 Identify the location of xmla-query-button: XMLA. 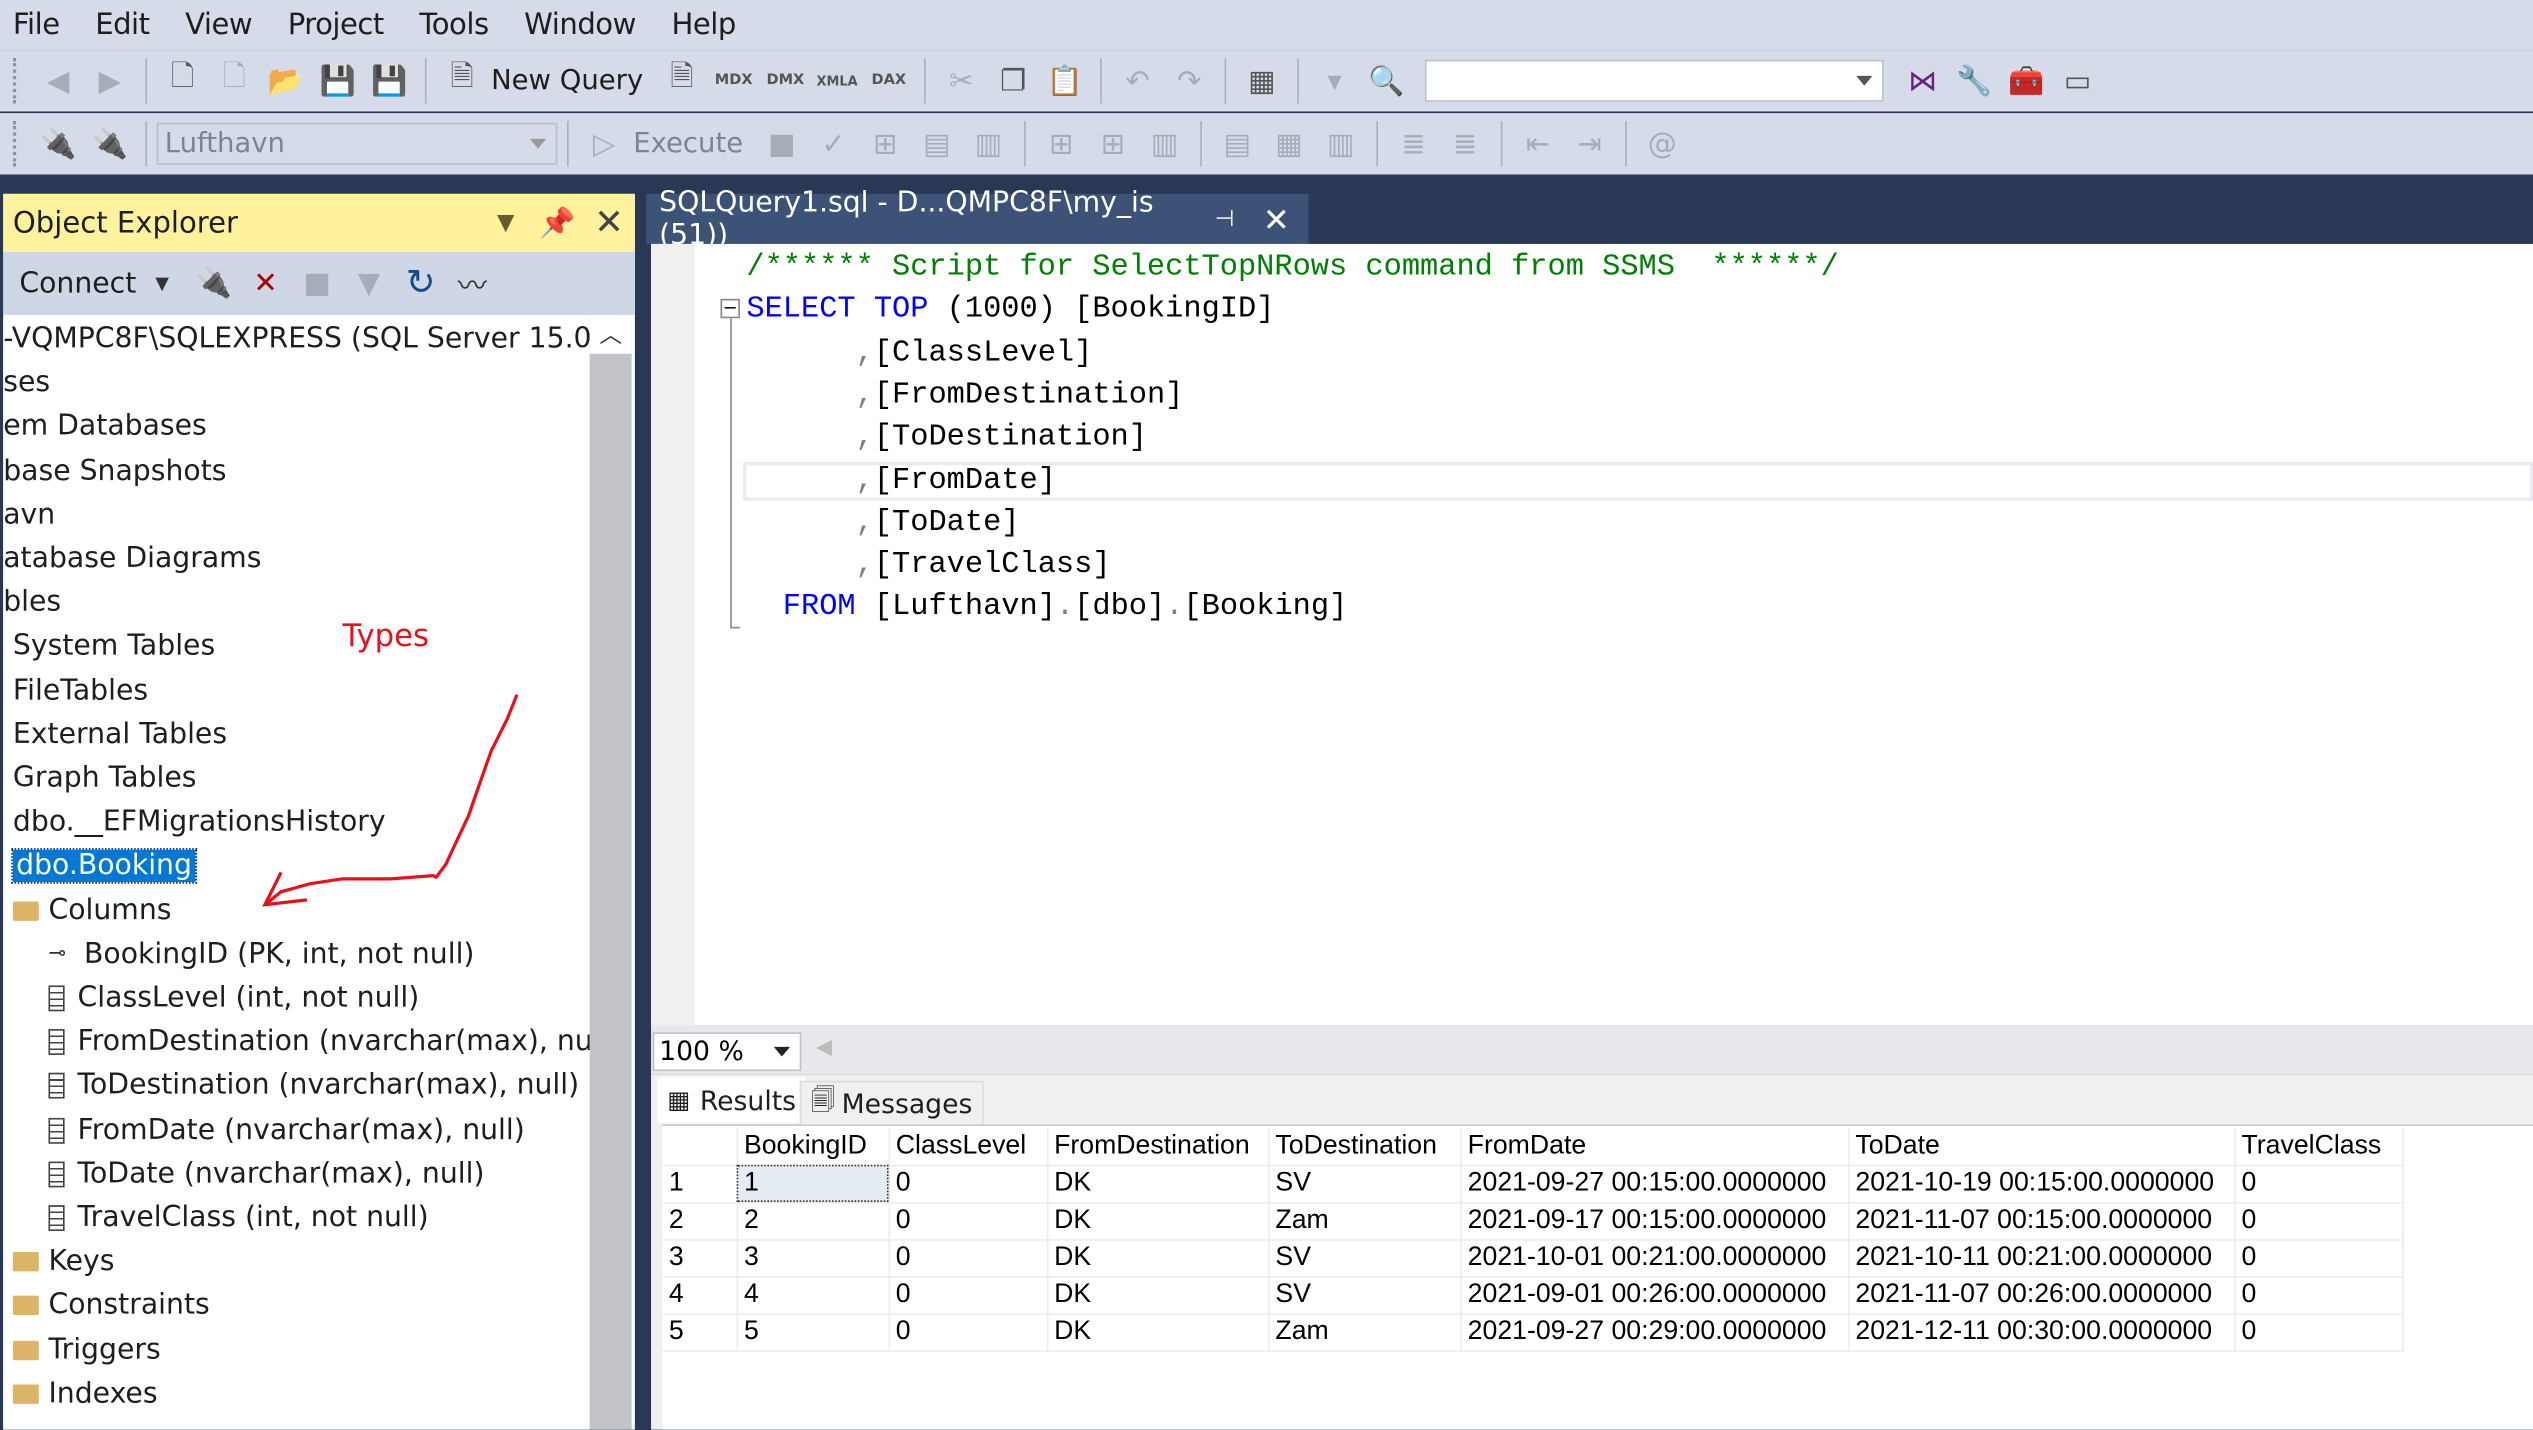
(836, 80).